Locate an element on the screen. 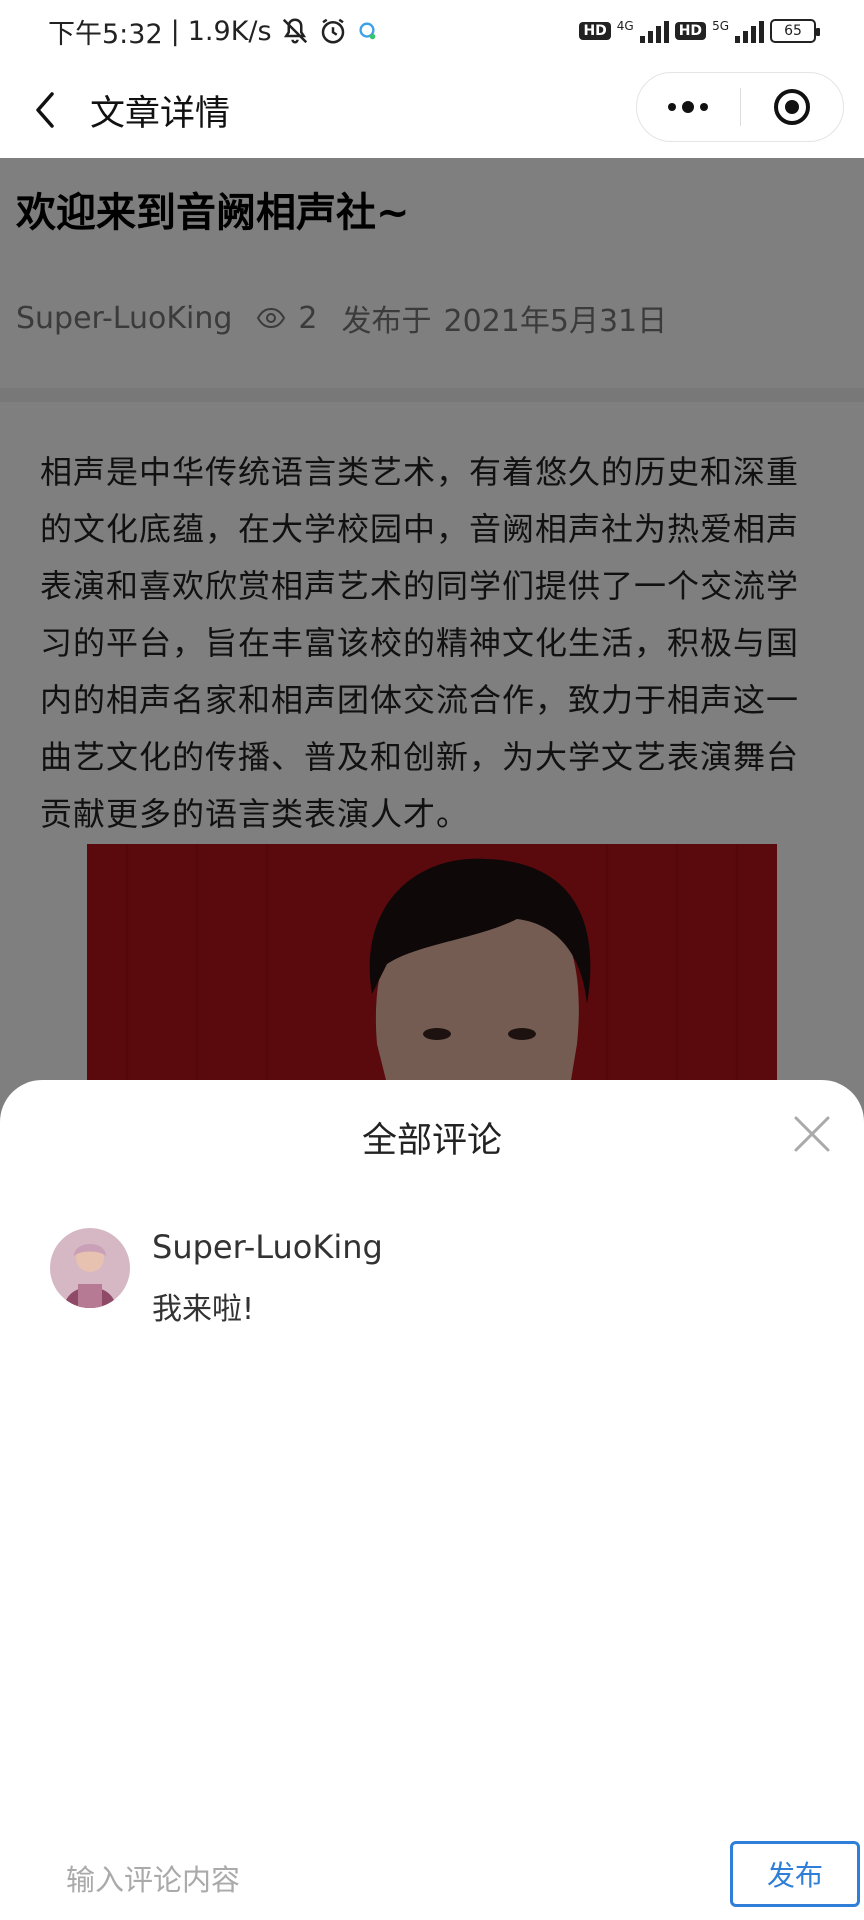  avatar-image is located at coordinates (90, 1268).